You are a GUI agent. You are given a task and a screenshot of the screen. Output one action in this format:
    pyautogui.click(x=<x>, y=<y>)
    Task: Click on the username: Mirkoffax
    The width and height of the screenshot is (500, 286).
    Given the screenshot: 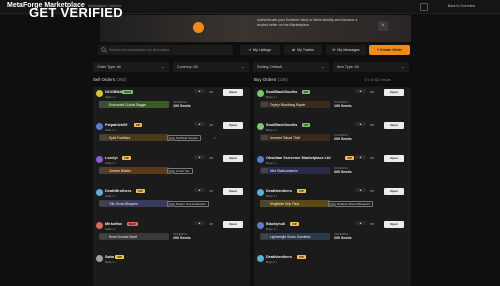 What is the action you would take?
    pyautogui.click(x=113, y=224)
    